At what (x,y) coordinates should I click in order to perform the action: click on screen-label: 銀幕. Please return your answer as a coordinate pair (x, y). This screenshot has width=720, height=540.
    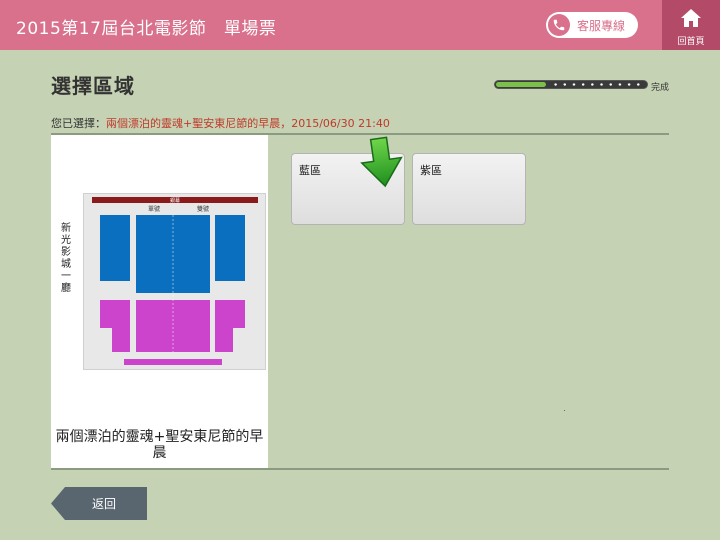
    Looking at the image, I should click on (175, 200).